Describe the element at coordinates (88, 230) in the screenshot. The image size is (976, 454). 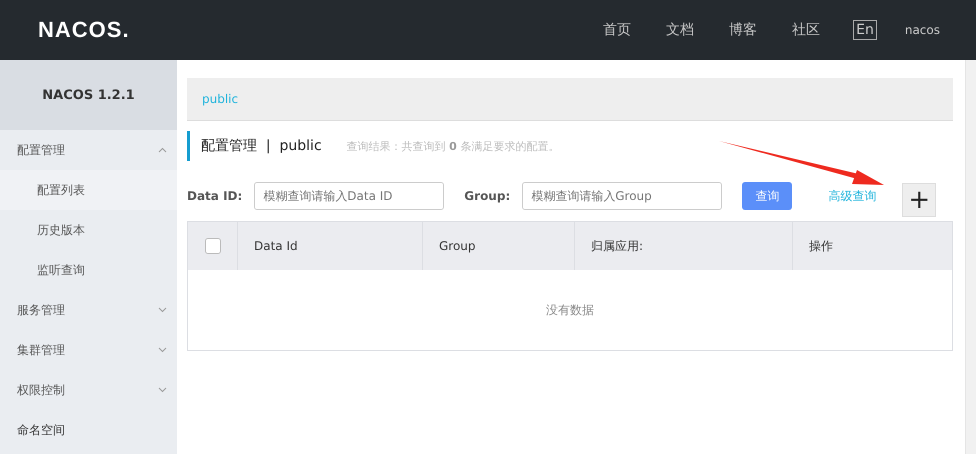
I see `menu-item: 历史版本` at that location.